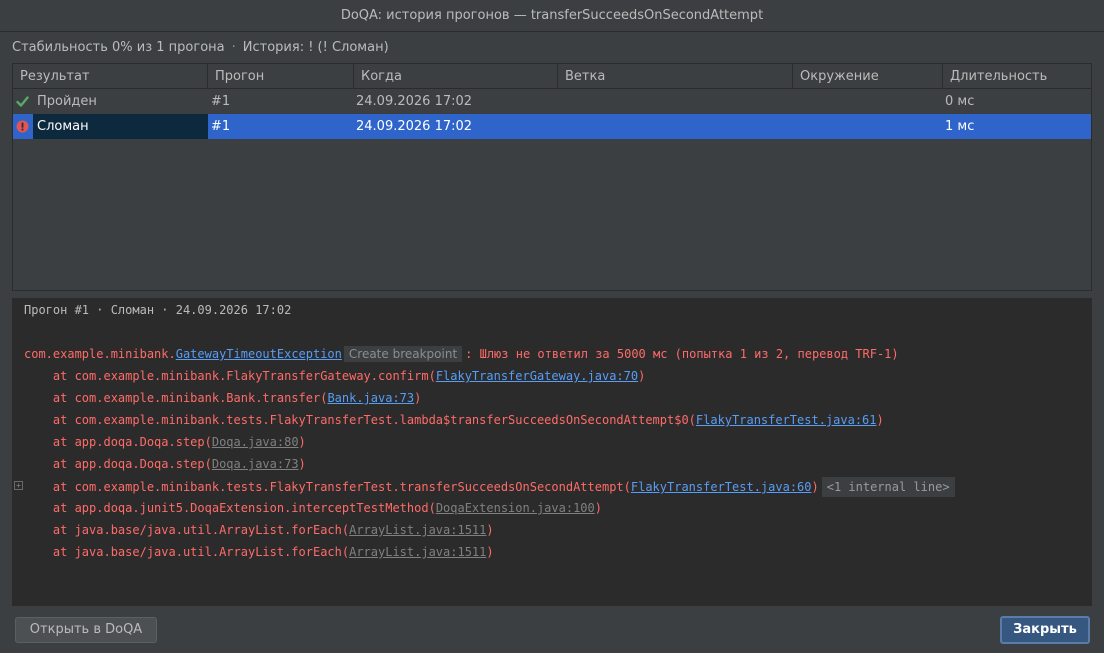 This screenshot has width=1104, height=653. I want to click on column-header-when: Когда, so click(456, 76).